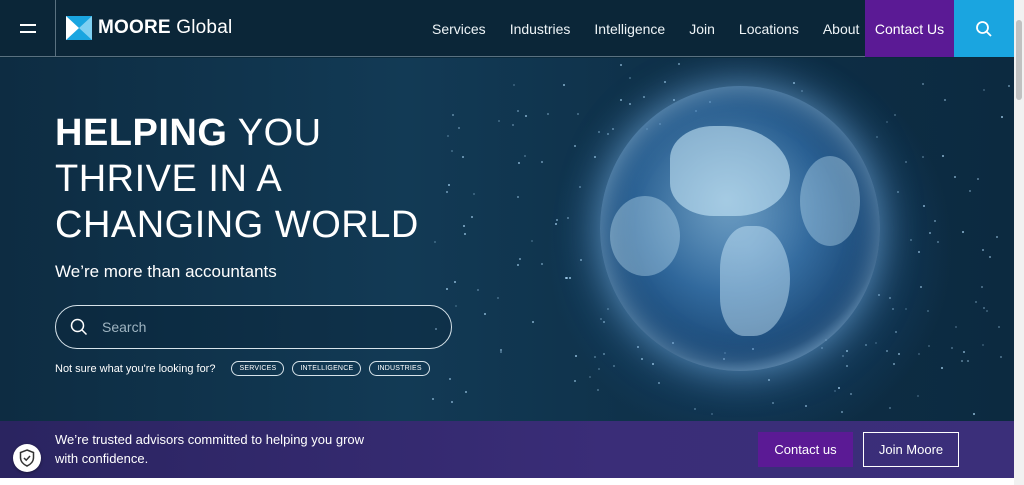  I want to click on page-bottom-edge, so click(507, 481).